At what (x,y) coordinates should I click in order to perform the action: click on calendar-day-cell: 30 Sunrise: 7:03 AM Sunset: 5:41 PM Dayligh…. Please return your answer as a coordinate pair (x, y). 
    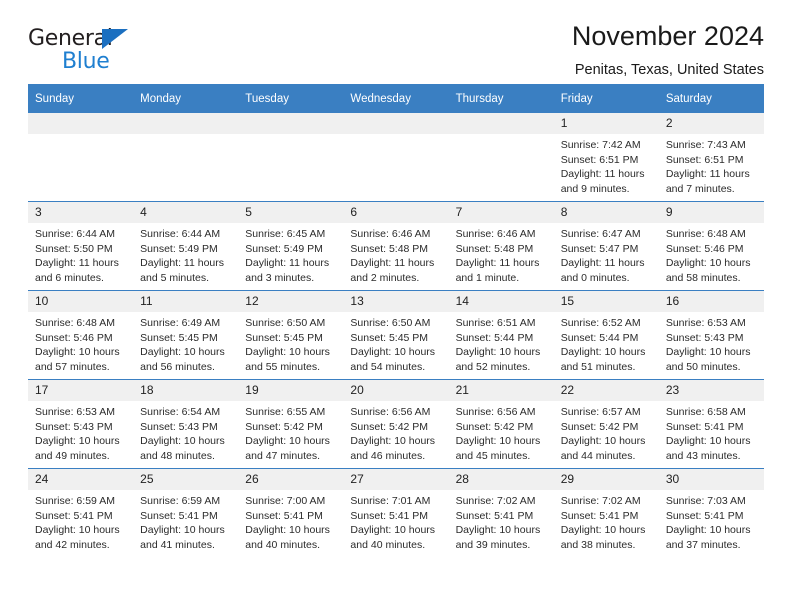
    Looking at the image, I should click on (711, 512).